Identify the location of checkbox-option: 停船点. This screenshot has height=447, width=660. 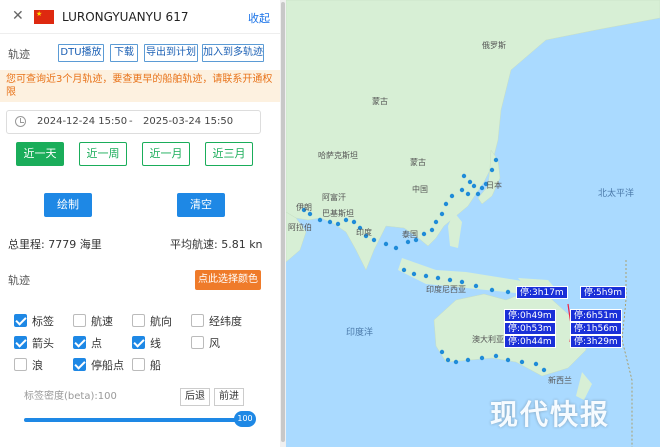
(101, 365).